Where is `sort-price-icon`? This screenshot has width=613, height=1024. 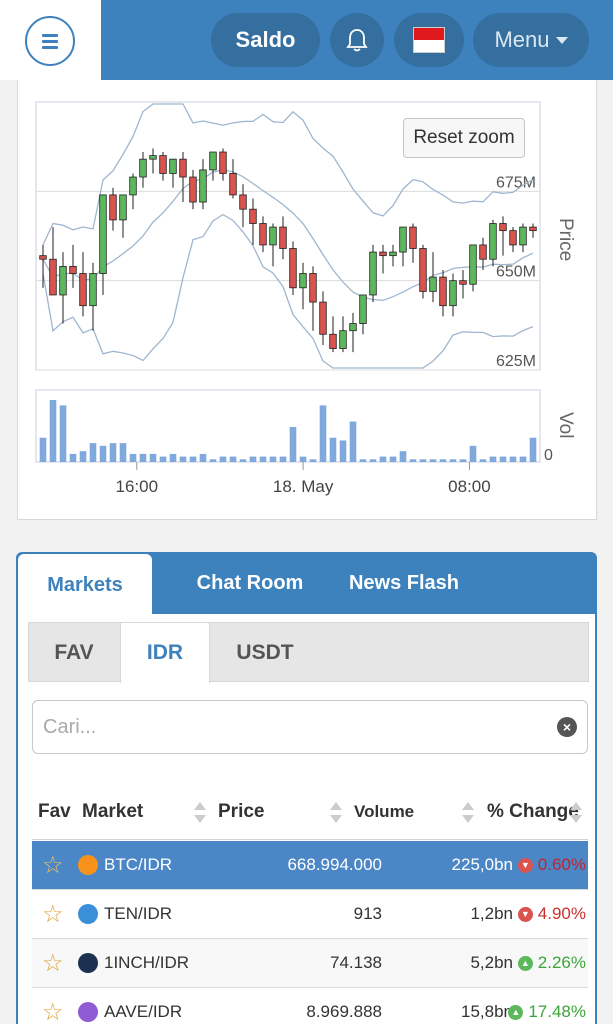
sort-price-icon is located at coordinates (336, 813).